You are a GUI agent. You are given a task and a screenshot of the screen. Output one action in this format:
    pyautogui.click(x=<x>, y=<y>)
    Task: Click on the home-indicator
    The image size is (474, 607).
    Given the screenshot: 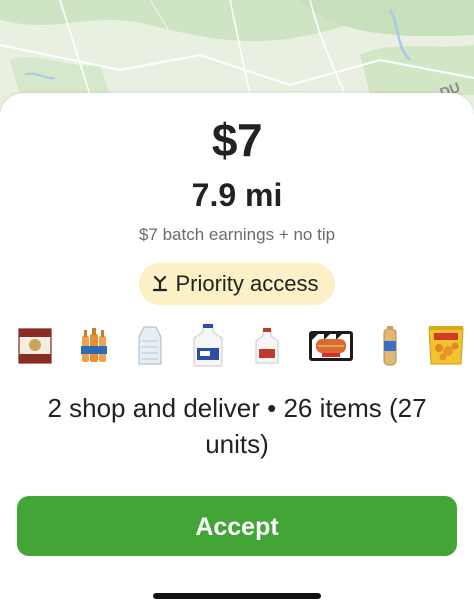 What is the action you would take?
    pyautogui.click(x=237, y=596)
    